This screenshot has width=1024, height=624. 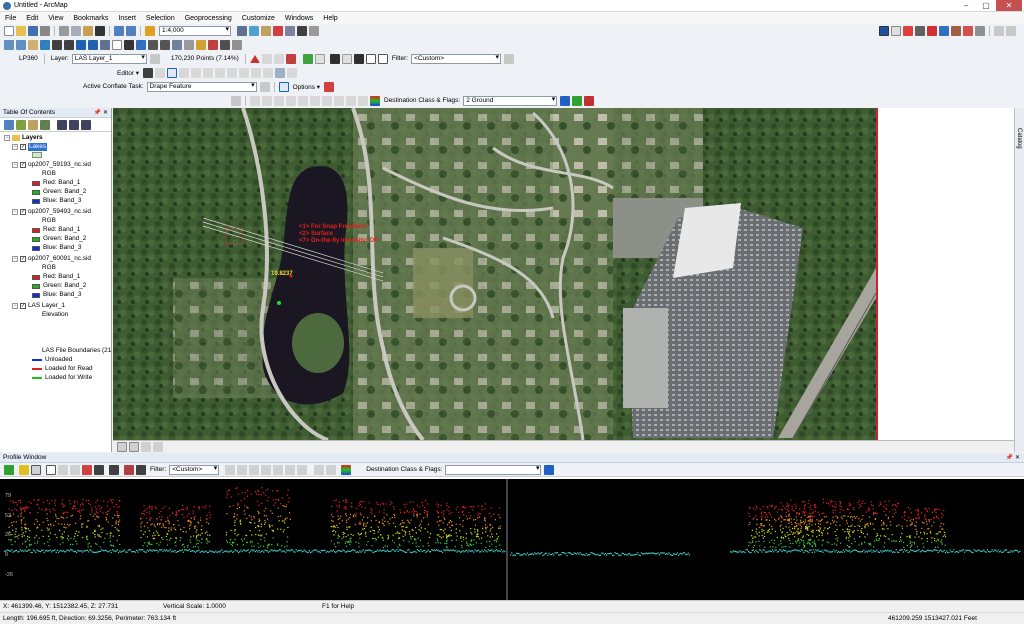 What do you see at coordinates (172, 72) in the screenshot?
I see `straight-segment-icon` at bounding box center [172, 72].